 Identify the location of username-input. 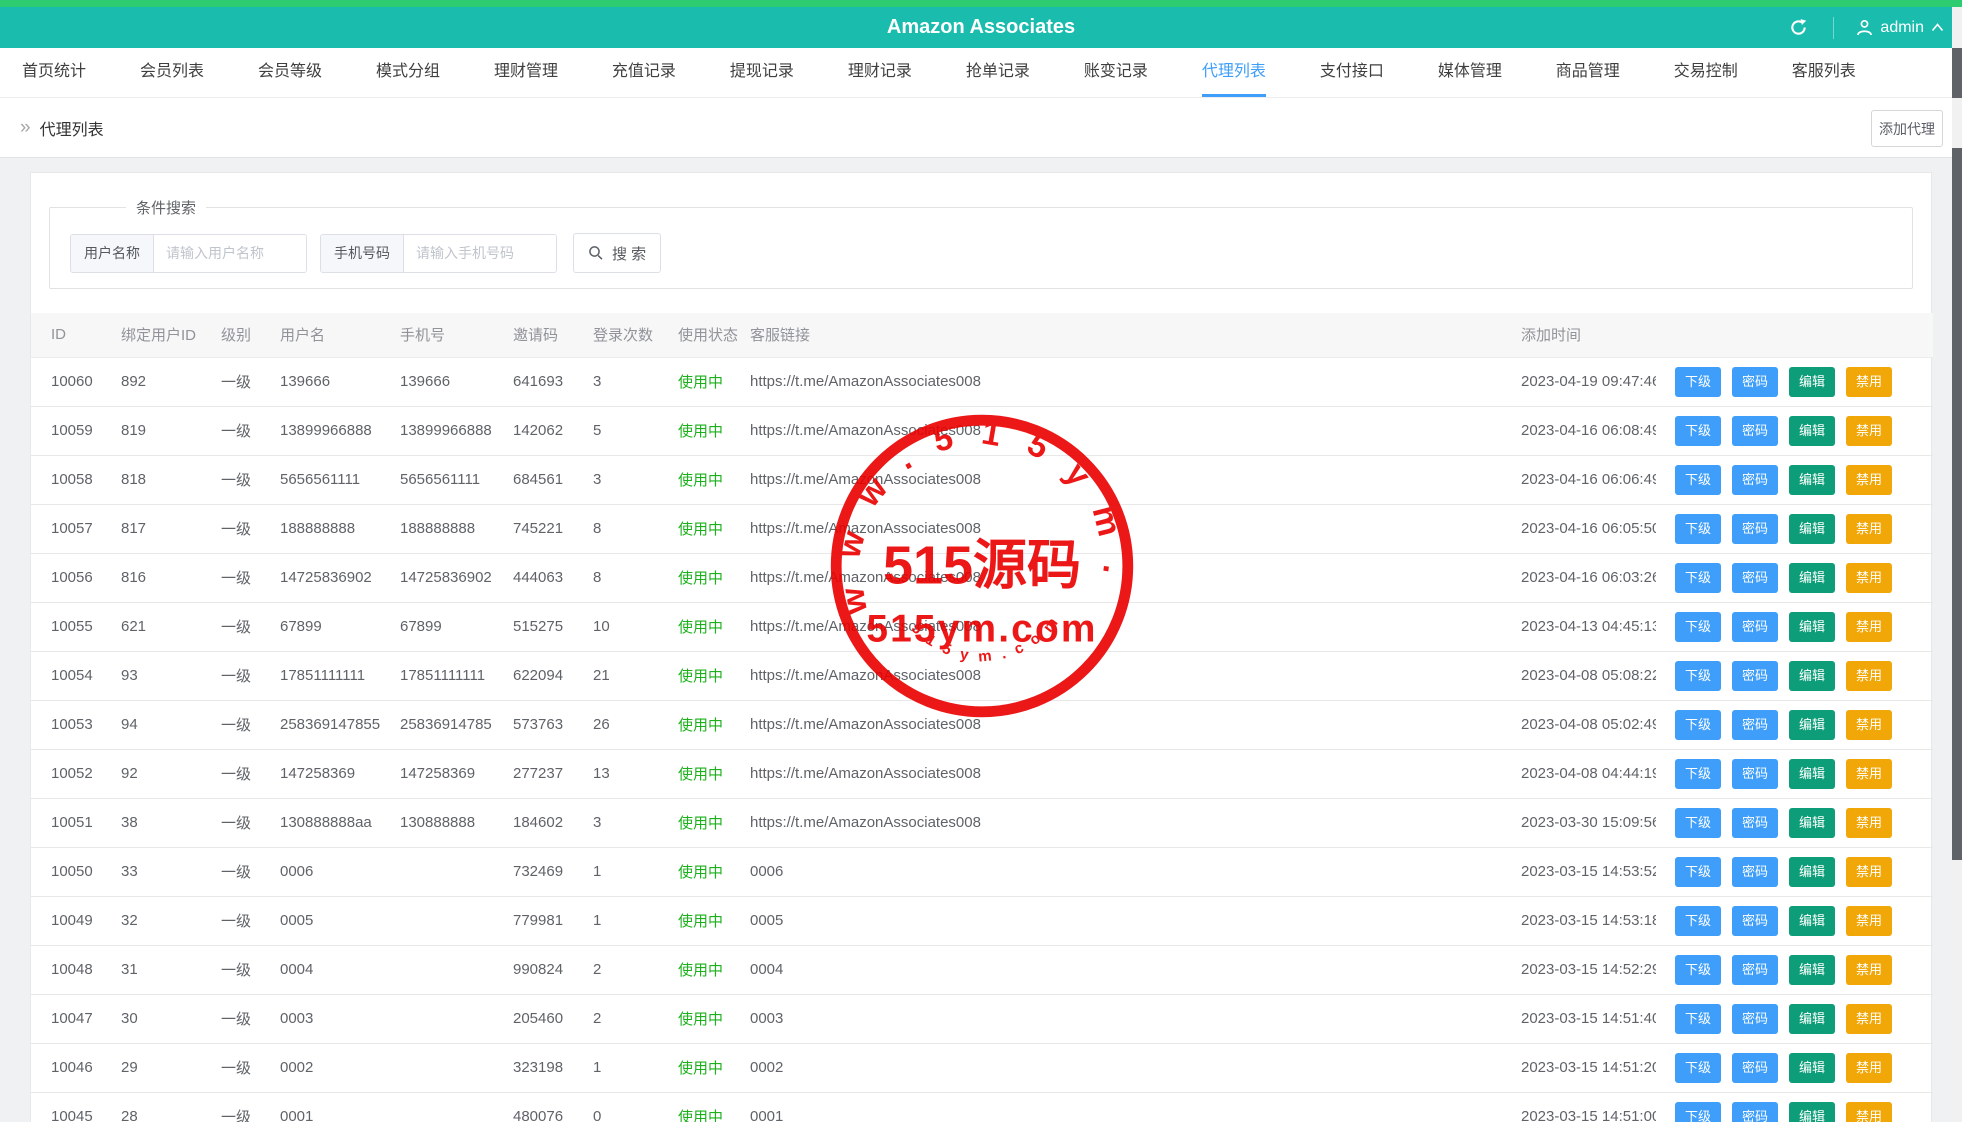
(230, 253).